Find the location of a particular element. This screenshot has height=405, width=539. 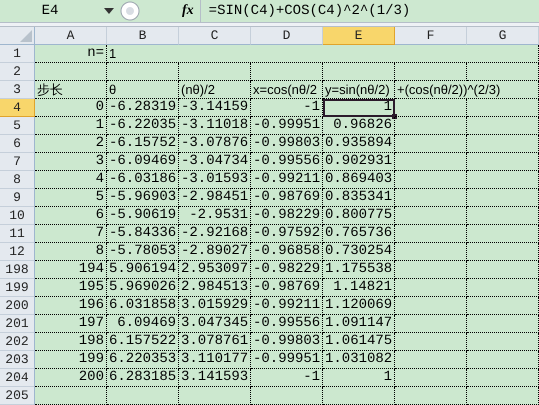

table-cell: y=sin(nθ/2) is located at coordinates (359, 90).